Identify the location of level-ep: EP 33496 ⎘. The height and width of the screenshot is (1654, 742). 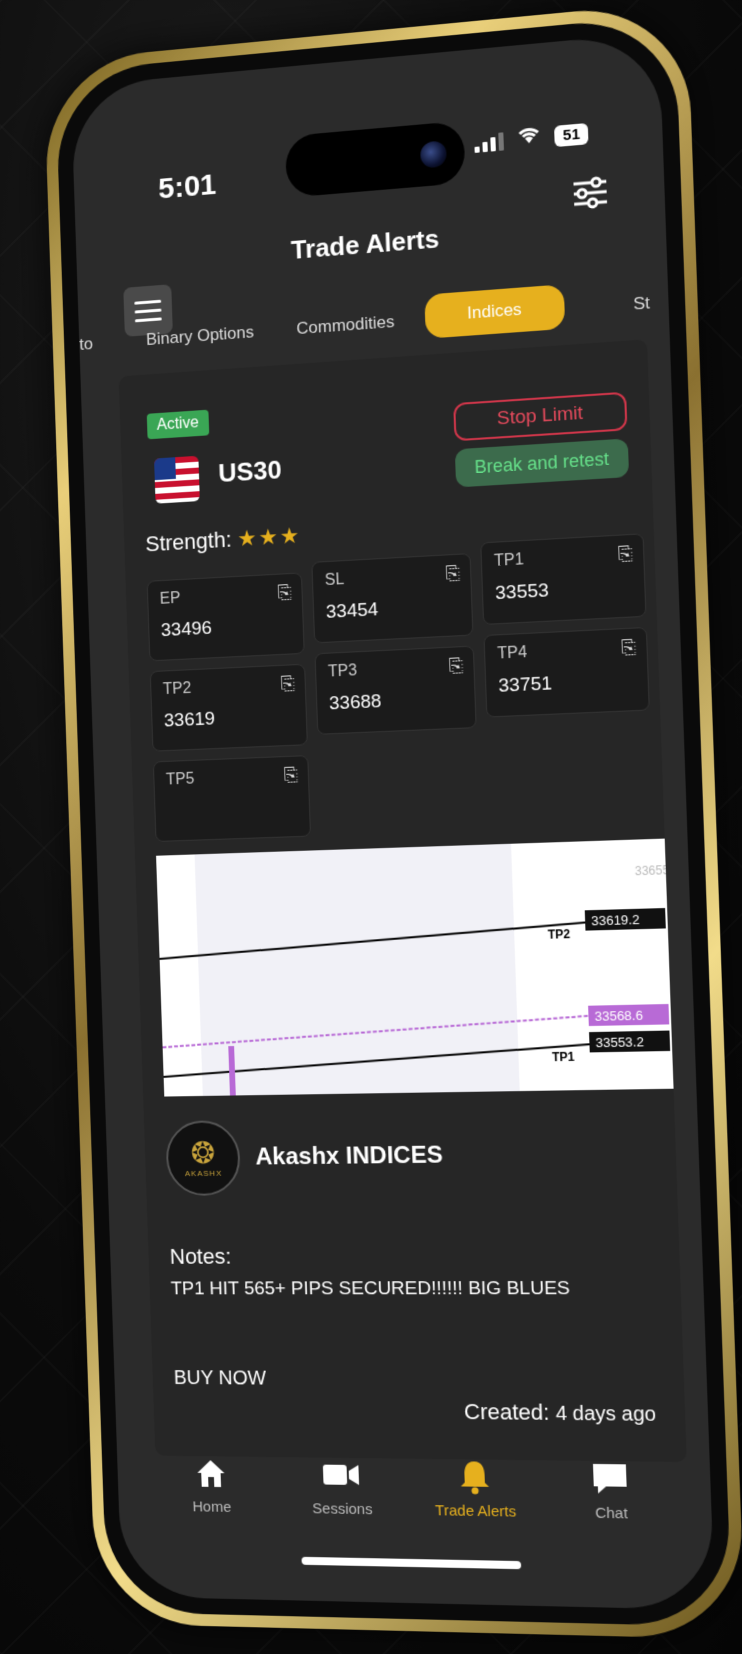
(225, 617).